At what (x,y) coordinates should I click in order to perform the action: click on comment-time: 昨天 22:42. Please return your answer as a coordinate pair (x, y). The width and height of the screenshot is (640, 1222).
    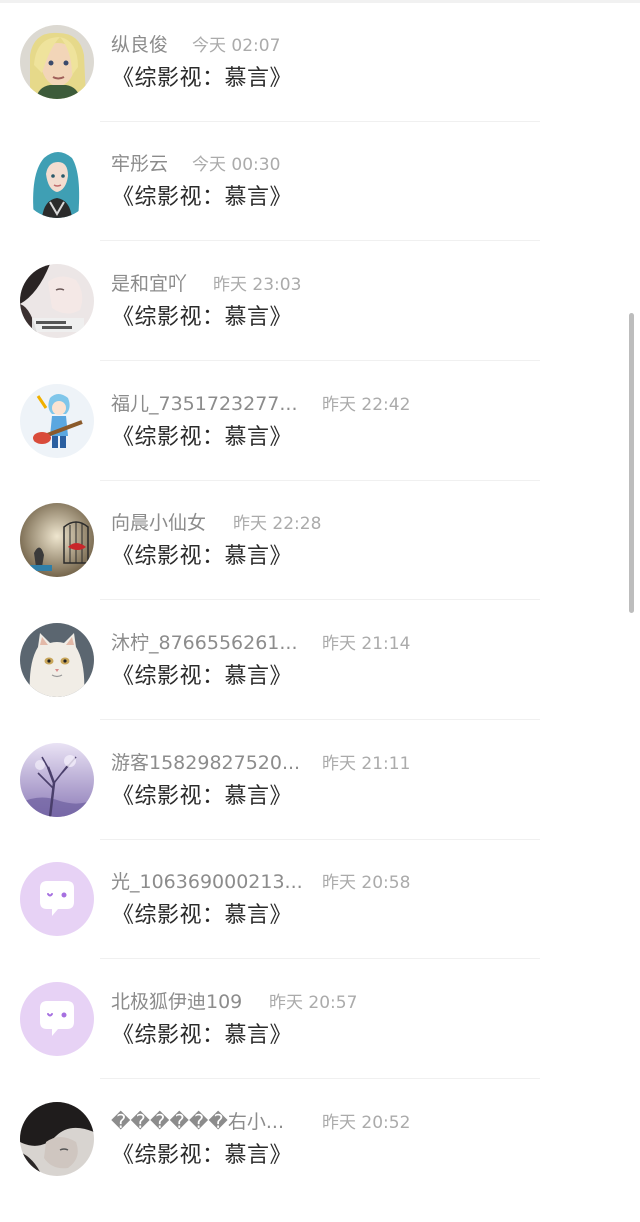
    Looking at the image, I should click on (366, 405).